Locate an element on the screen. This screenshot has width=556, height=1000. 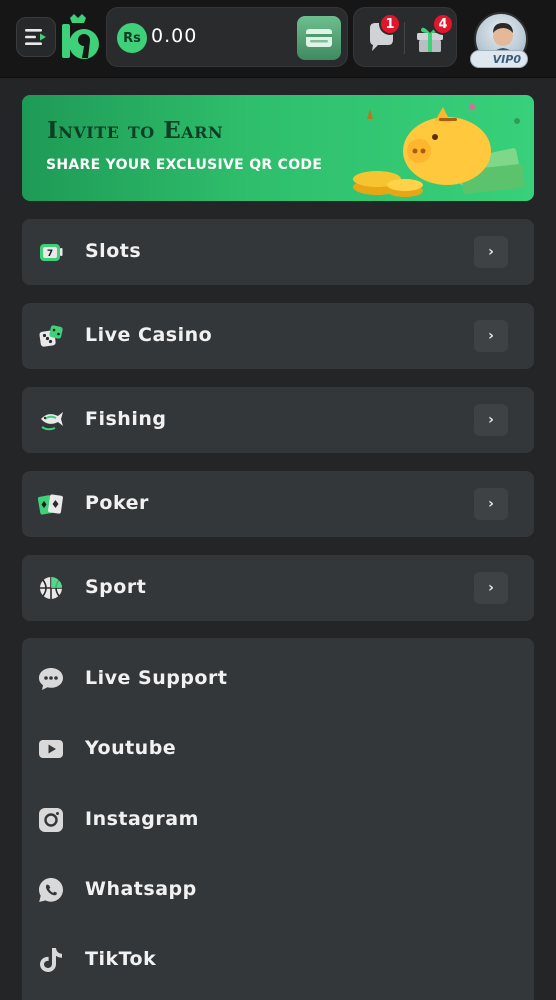
link-whatsapp: Whatsapp is located at coordinates (278, 890).